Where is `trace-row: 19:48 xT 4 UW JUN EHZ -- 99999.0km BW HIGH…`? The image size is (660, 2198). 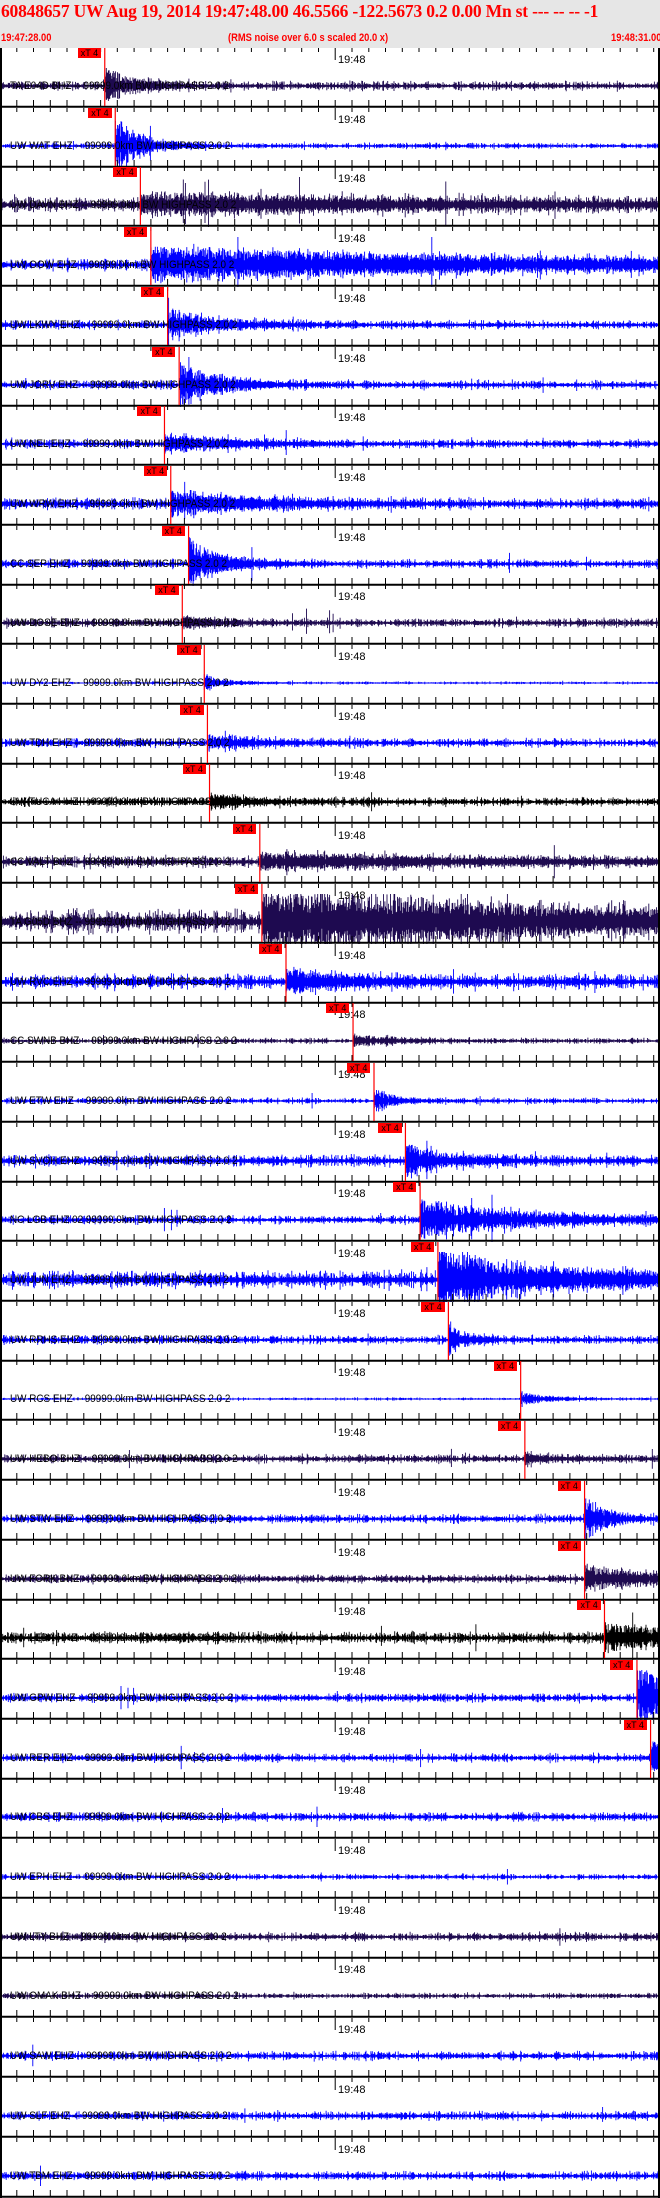
trace-row: 19:48 xT 4 UW JUN EHZ -- 99999.0km BW HIGH… is located at coordinates (330, 1272).